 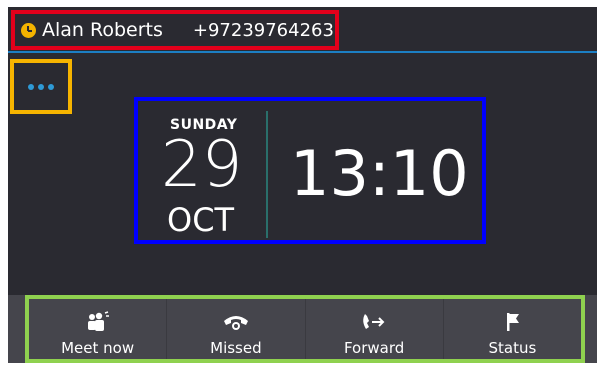 I want to click on current-time: 13:10, so click(x=379, y=173).